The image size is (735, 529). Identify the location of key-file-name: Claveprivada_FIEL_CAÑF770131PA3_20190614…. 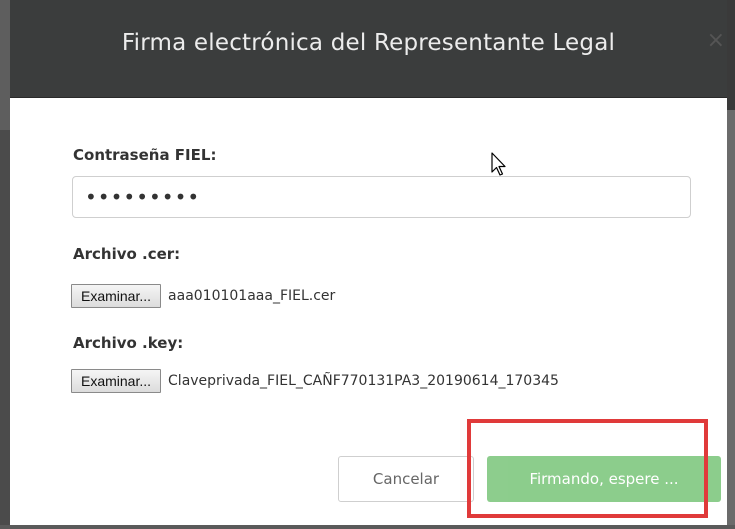
(363, 381).